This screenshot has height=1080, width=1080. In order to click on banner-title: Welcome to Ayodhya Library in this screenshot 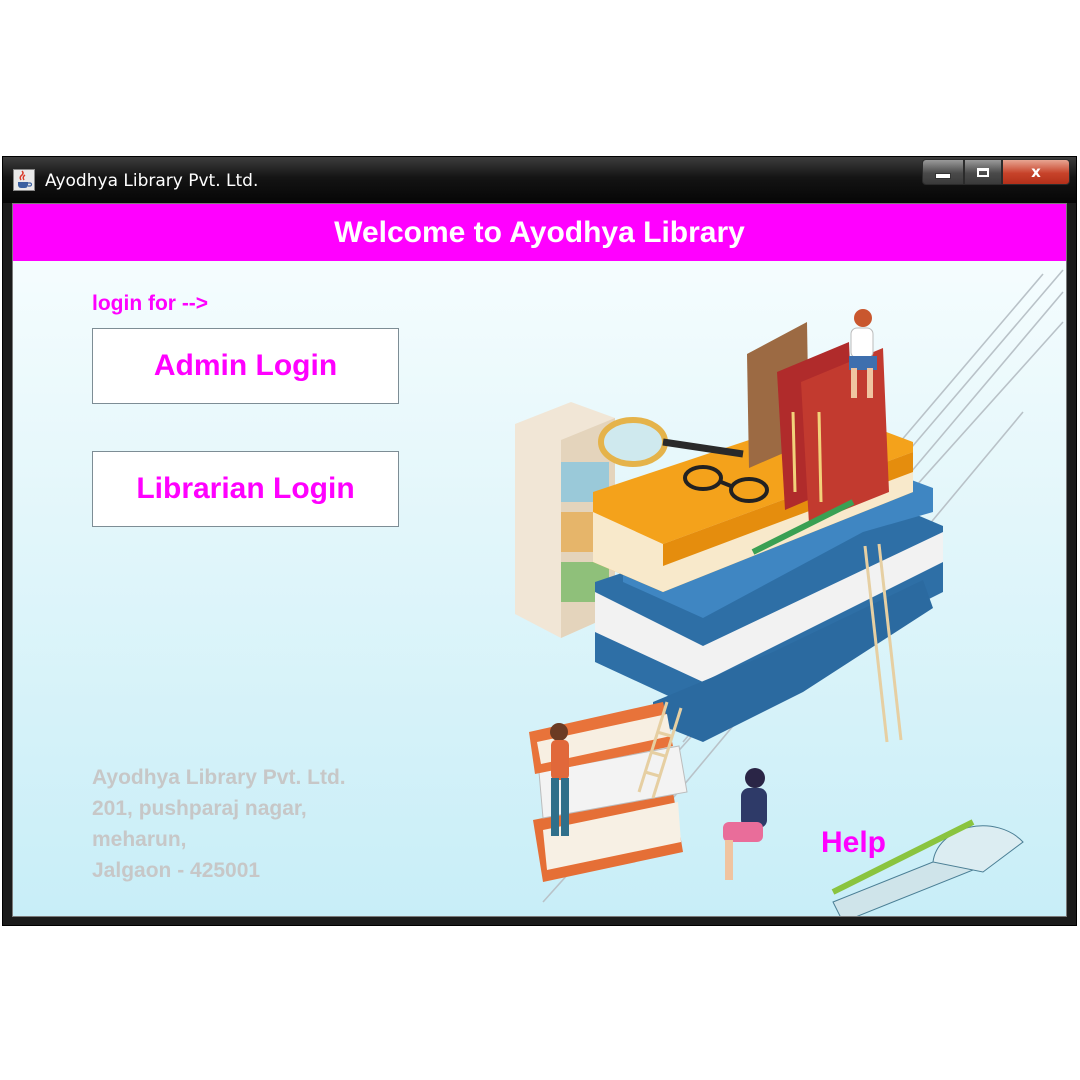, I will do `click(539, 232)`.